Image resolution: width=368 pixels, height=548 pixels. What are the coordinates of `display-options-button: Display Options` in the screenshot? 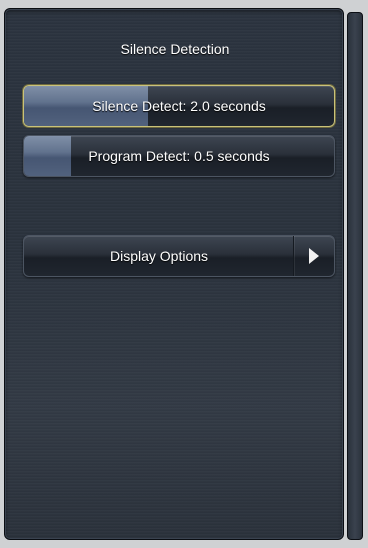 It's located at (179, 256).